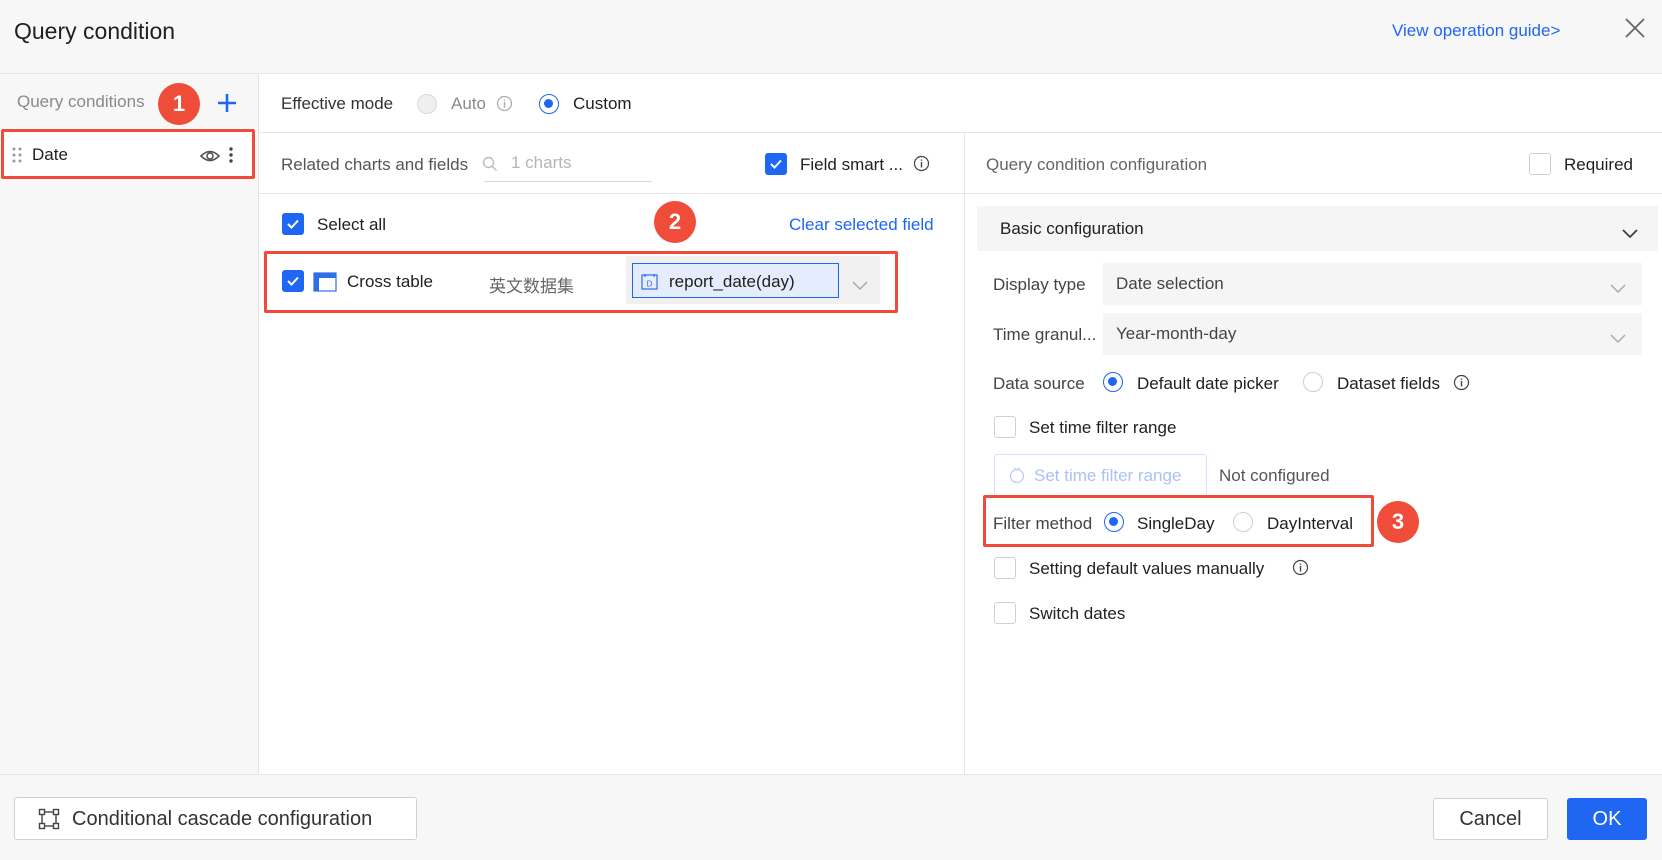 Image resolution: width=1662 pixels, height=860 pixels. I want to click on data-source-label: Data source, so click(1039, 383).